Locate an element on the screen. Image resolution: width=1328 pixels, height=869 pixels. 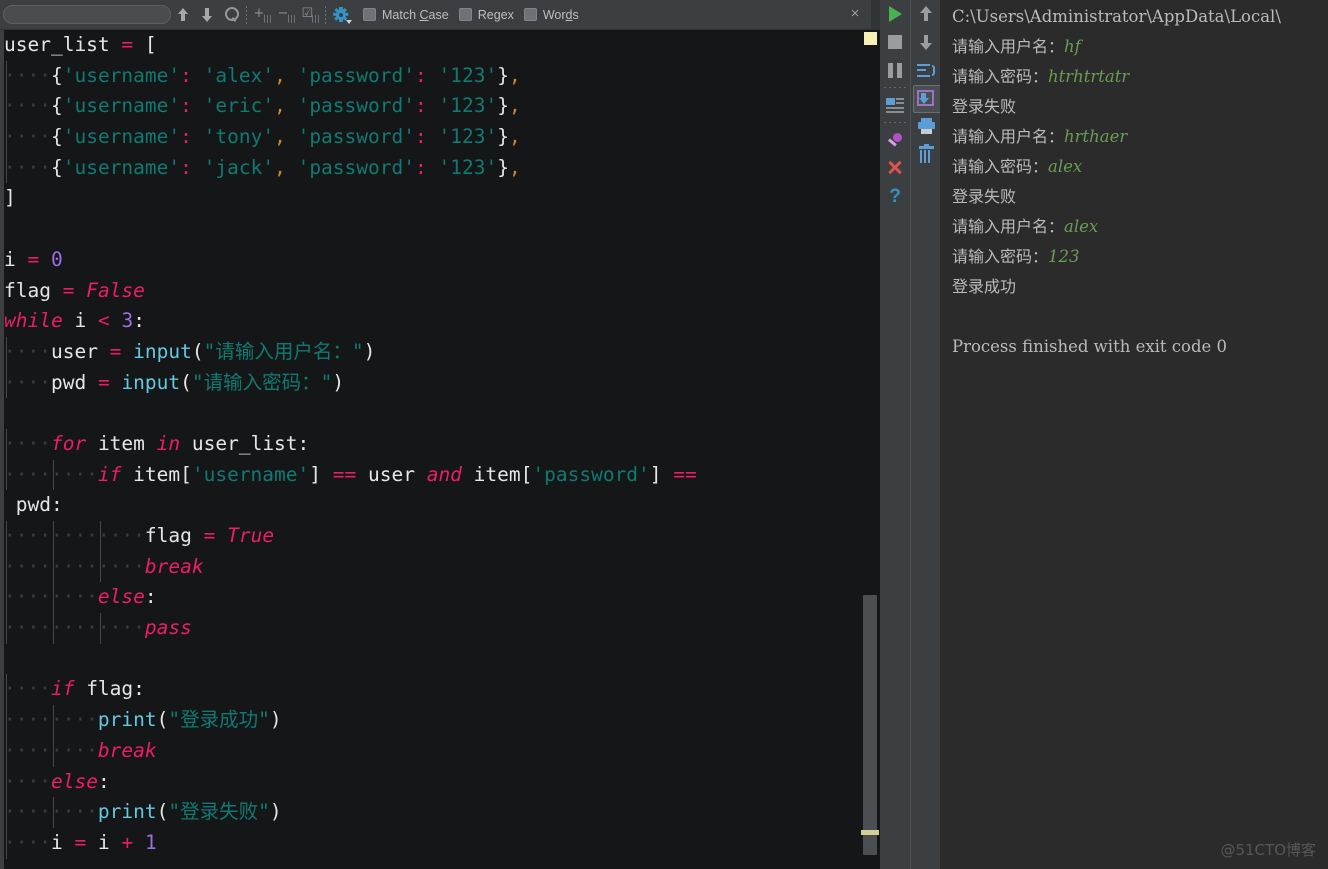
pause-button is located at coordinates (895, 70).